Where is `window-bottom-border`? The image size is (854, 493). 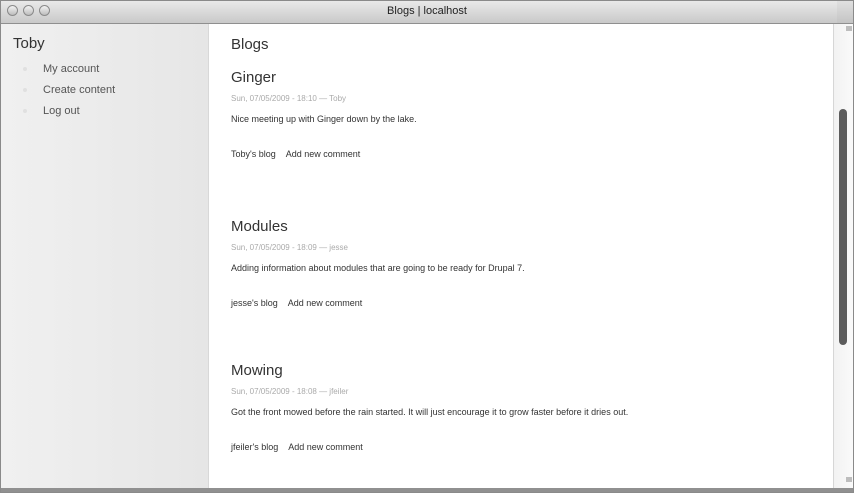 window-bottom-border is located at coordinates (427, 490).